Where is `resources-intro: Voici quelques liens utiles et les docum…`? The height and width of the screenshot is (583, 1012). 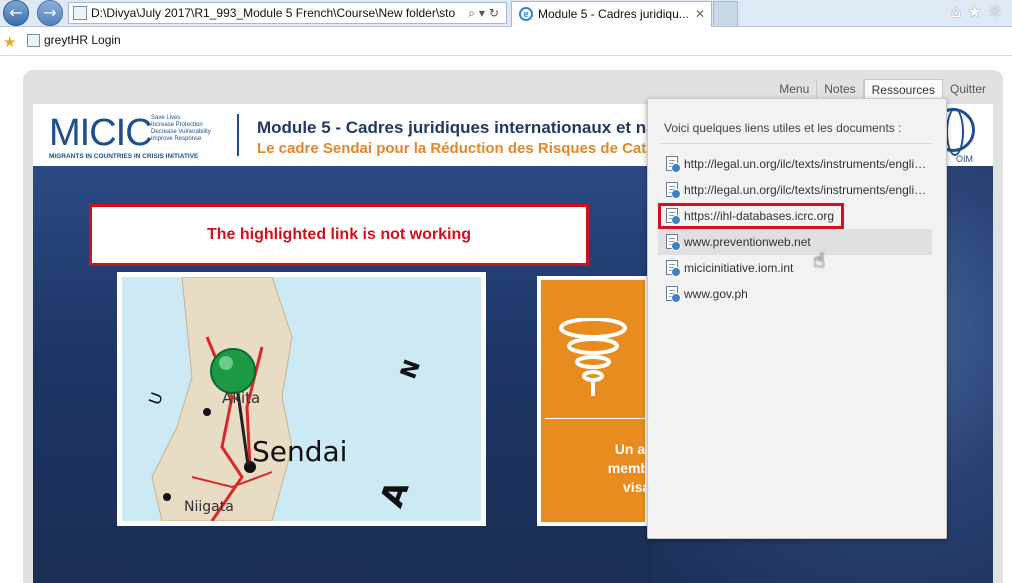
resources-intro: Voici quelques liens utiles et les docum… is located at coordinates (783, 128).